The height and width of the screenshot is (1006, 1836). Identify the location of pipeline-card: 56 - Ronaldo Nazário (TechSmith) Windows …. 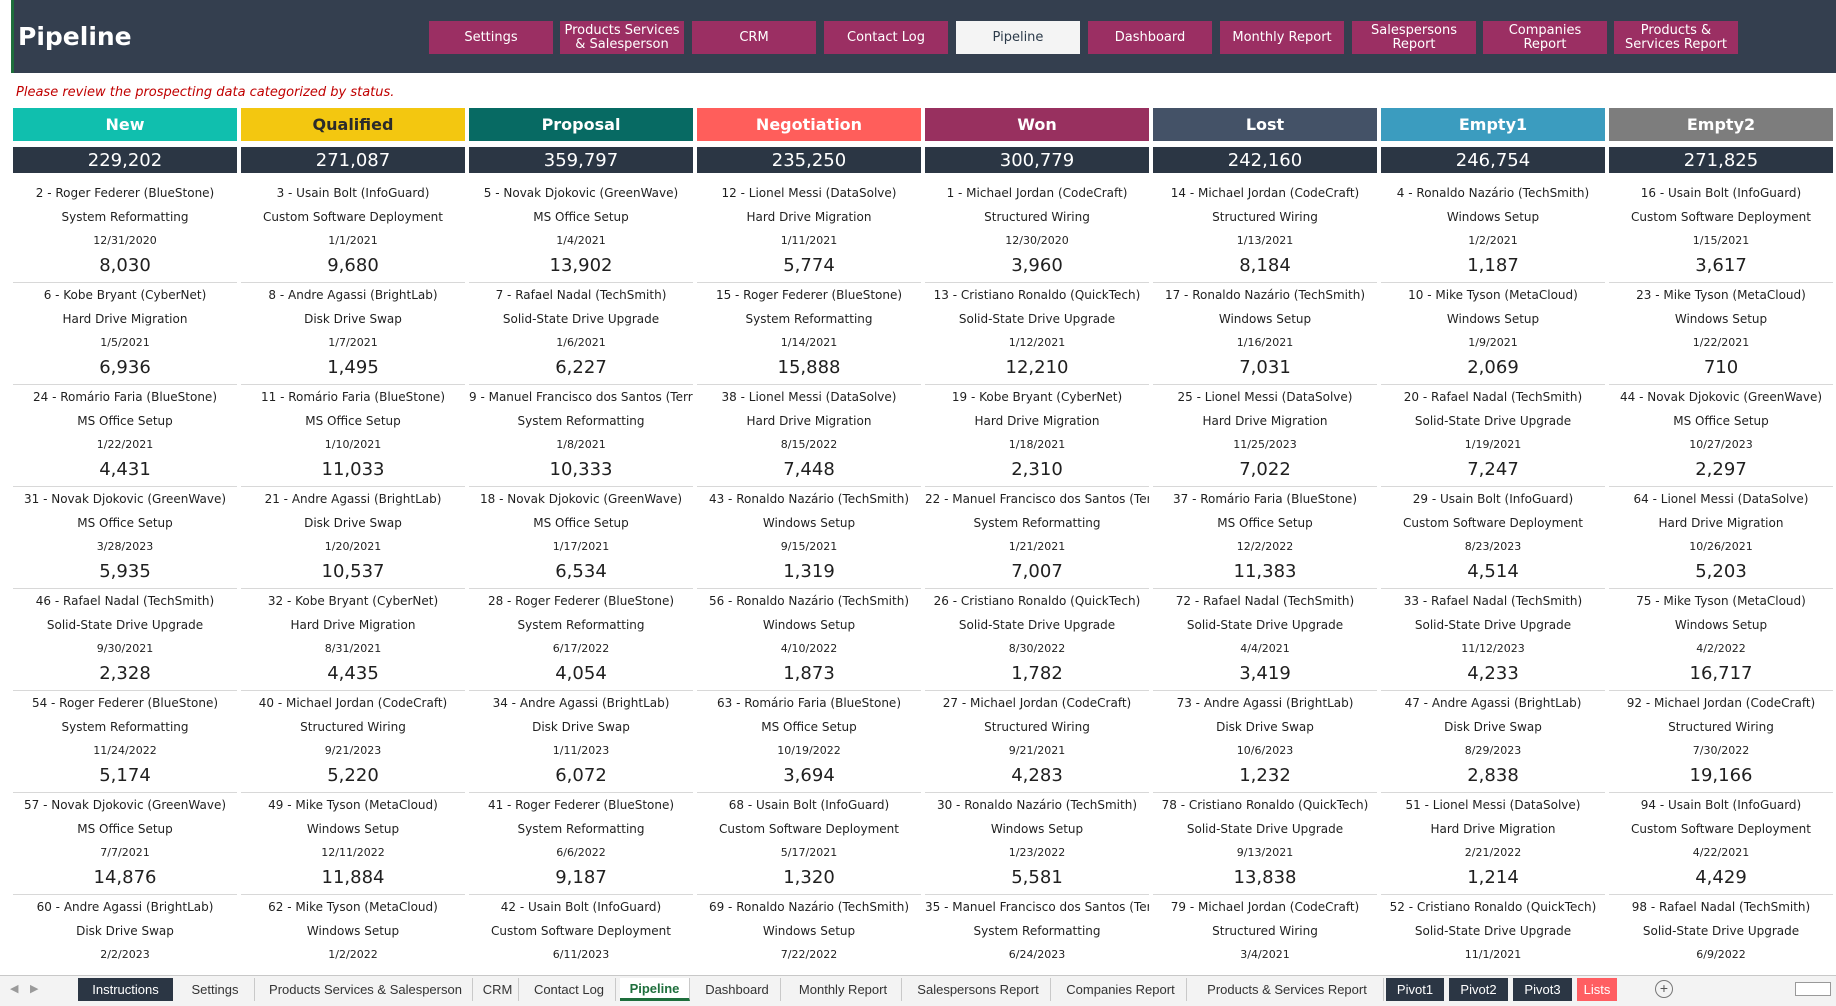
(809, 640).